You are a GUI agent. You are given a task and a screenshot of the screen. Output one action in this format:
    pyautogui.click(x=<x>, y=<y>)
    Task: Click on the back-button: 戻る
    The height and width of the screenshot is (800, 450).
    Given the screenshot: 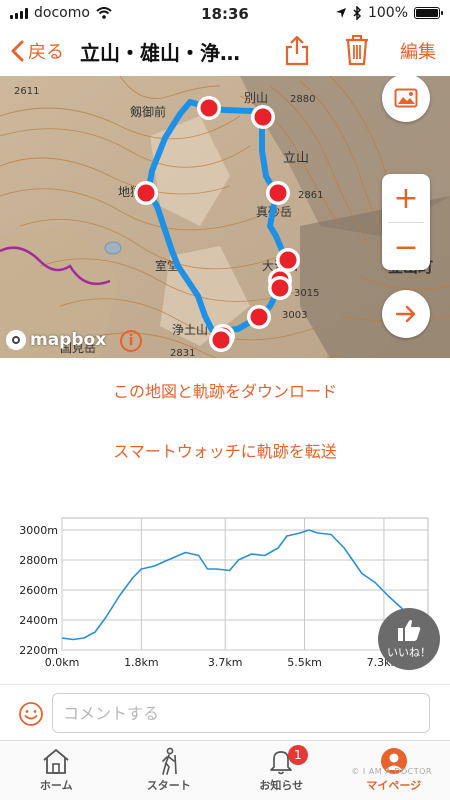 What is the action you would take?
    pyautogui.click(x=37, y=51)
    